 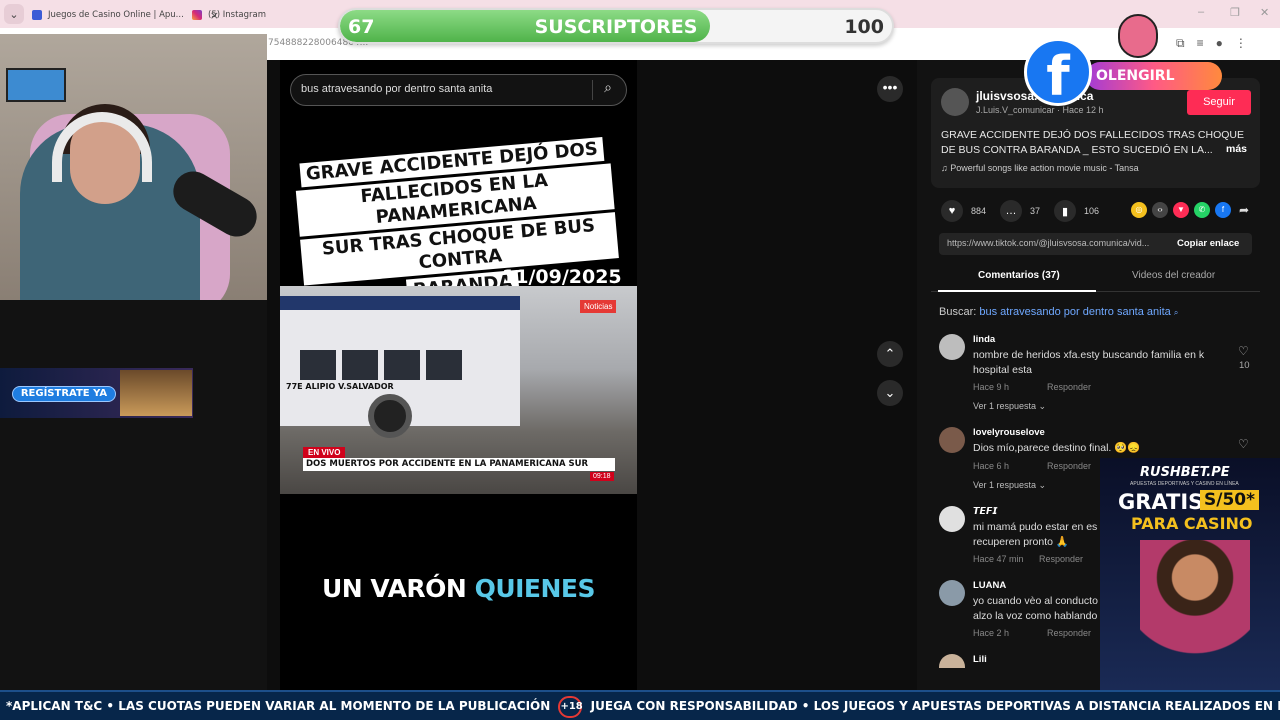 What do you see at coordinates (890, 89) in the screenshot?
I see `more-options-button: •••` at bounding box center [890, 89].